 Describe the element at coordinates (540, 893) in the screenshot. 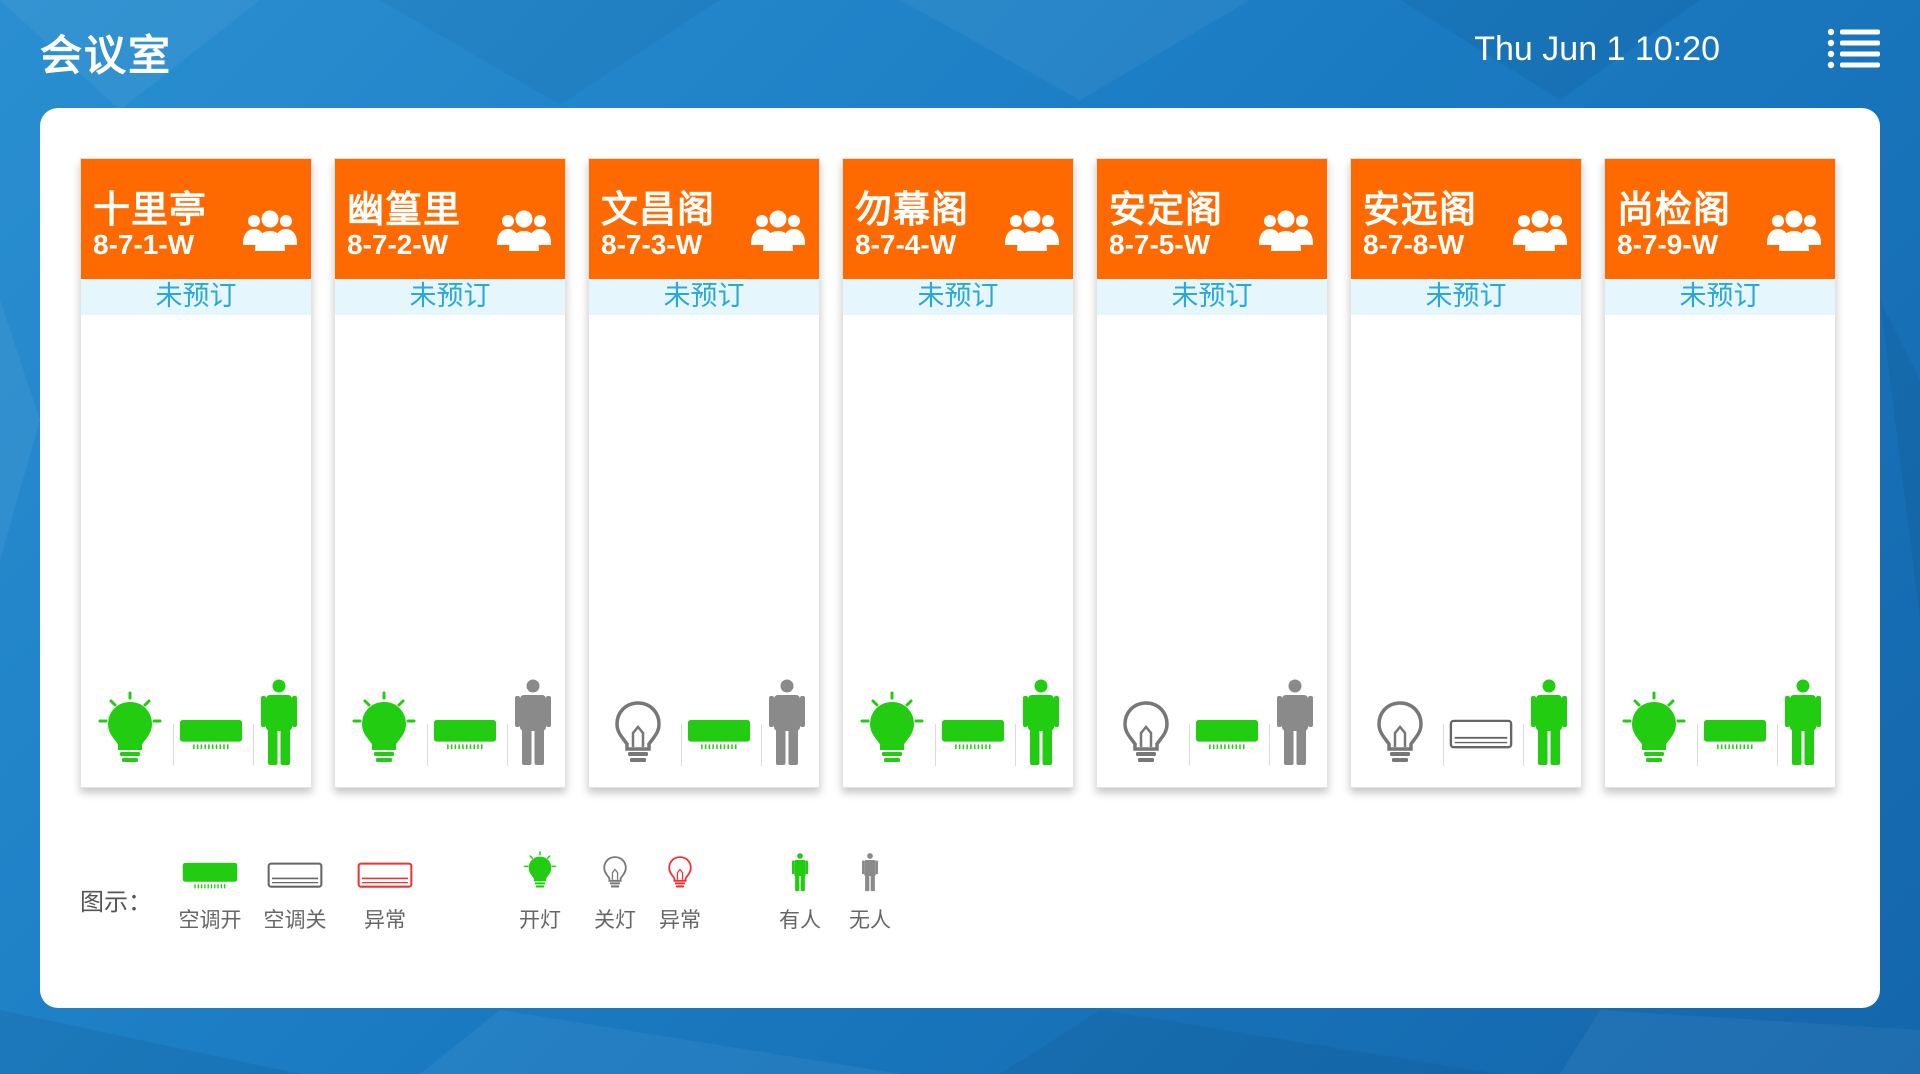

I see `legend-item: 开灯` at that location.